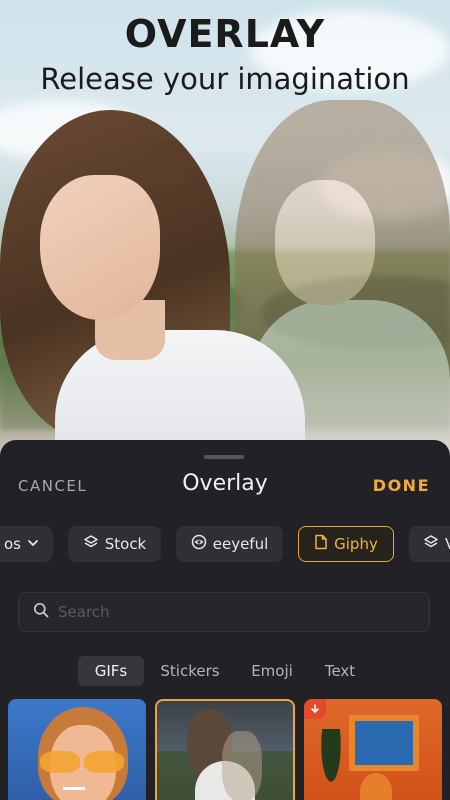  I want to click on tab-stickers: Stickers, so click(190, 671).